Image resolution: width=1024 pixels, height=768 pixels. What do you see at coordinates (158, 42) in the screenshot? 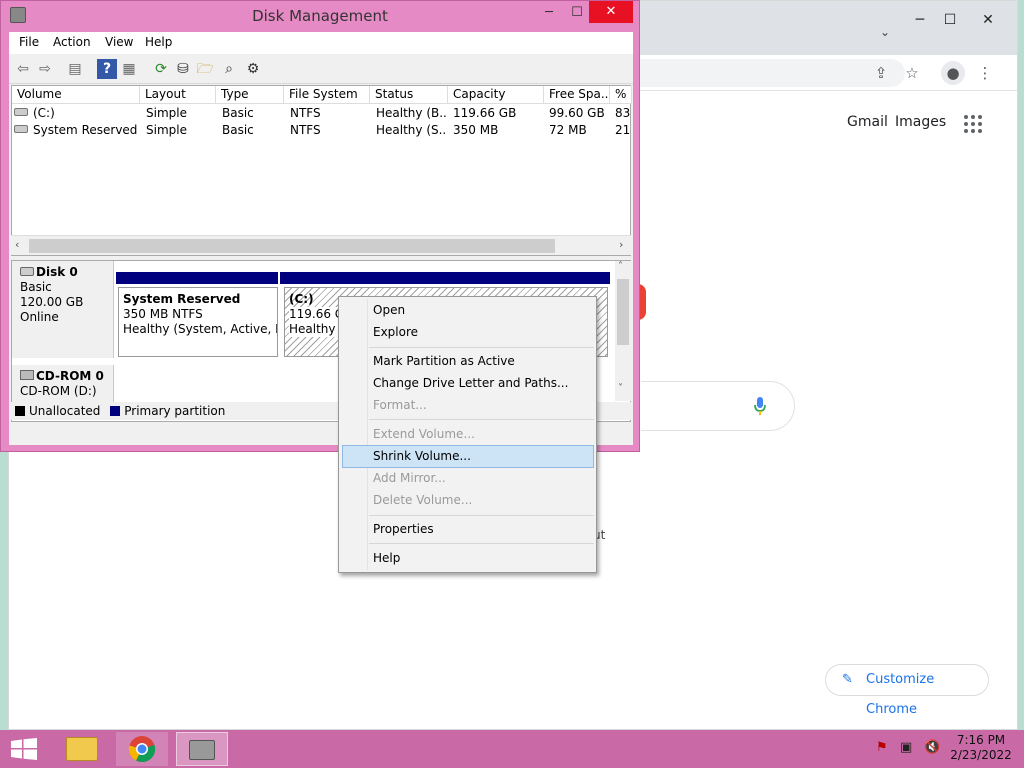
I see `menu-help: Help` at bounding box center [158, 42].